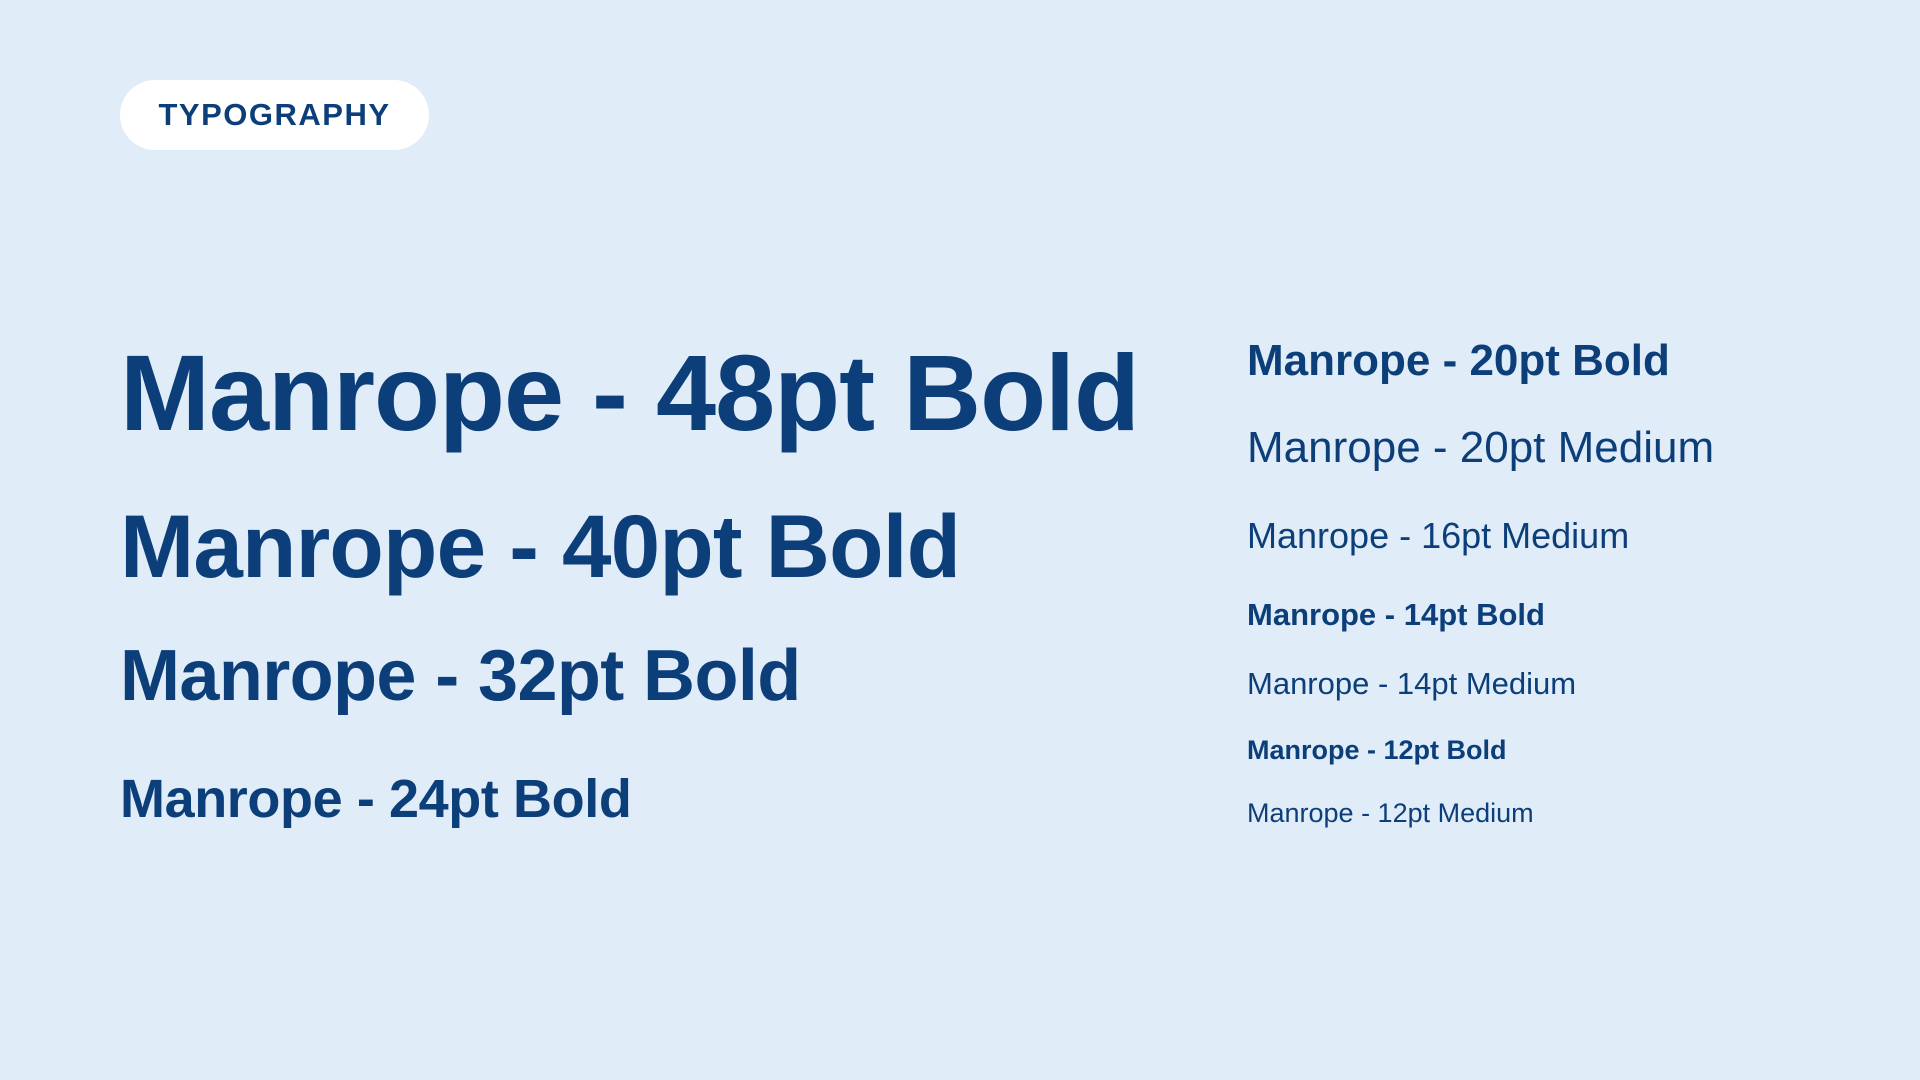 The height and width of the screenshot is (1080, 1920). Describe the element at coordinates (1481, 447) in the screenshot. I see `type-sample-20pt-medium: Manrope - 20pt Medium` at that location.